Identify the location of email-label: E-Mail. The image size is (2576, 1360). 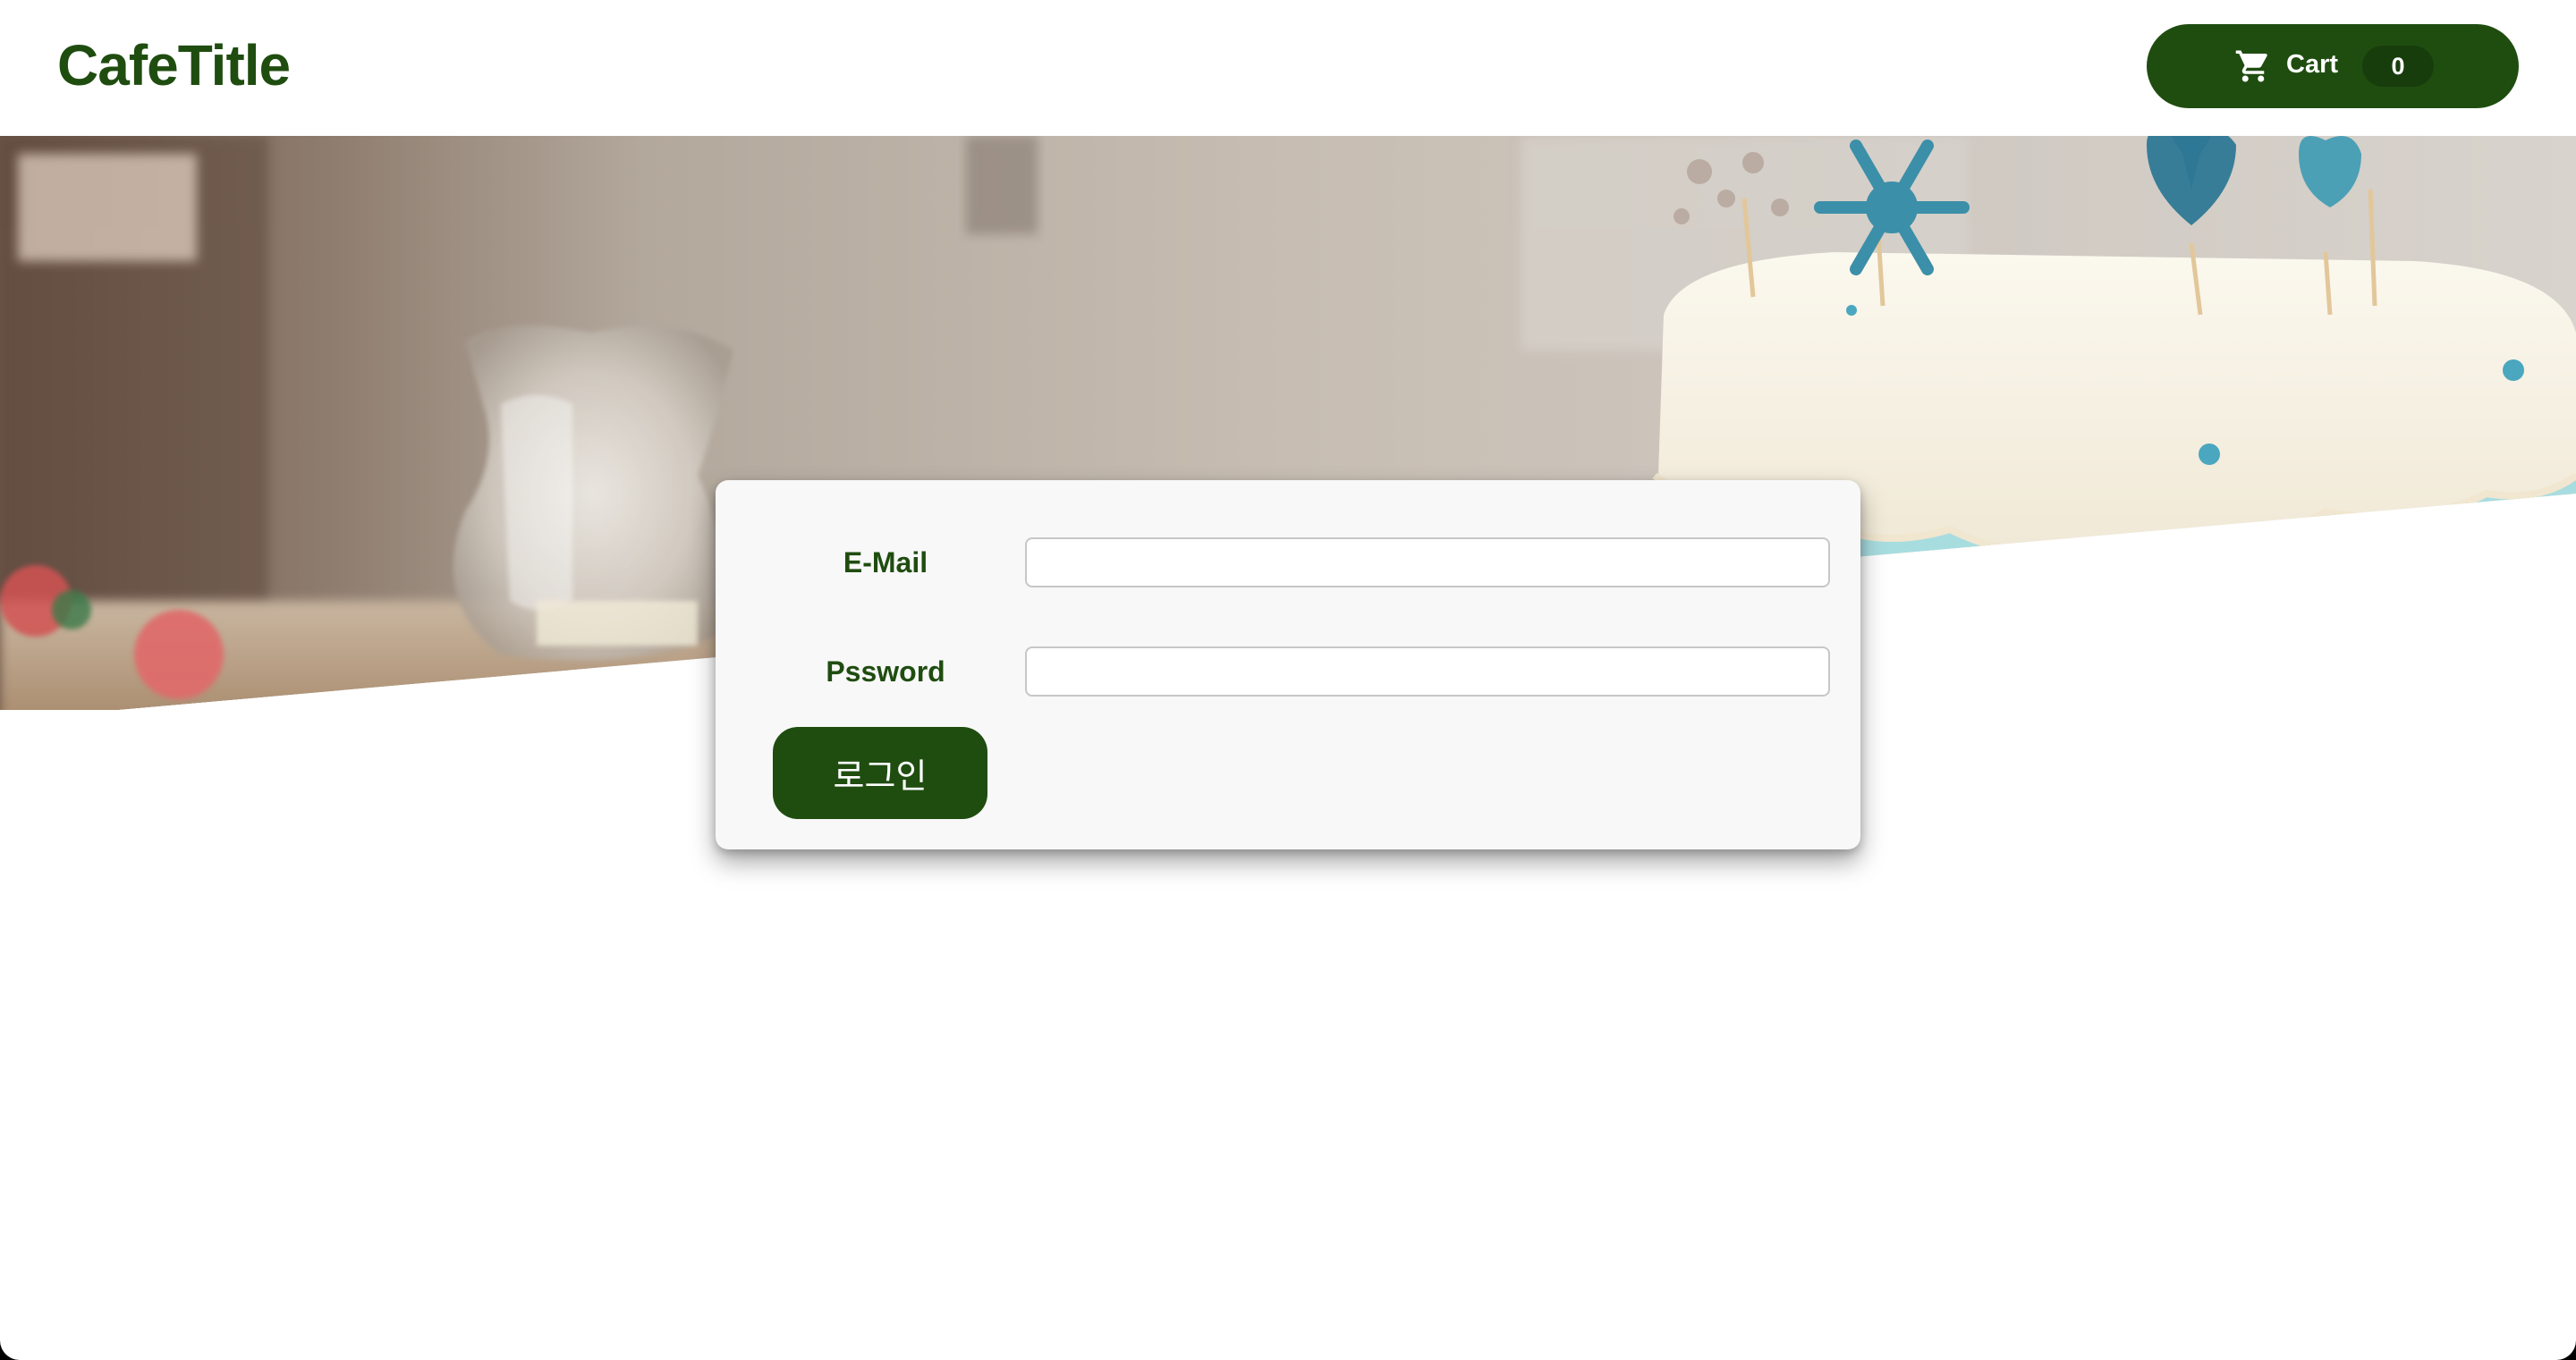
(885, 563).